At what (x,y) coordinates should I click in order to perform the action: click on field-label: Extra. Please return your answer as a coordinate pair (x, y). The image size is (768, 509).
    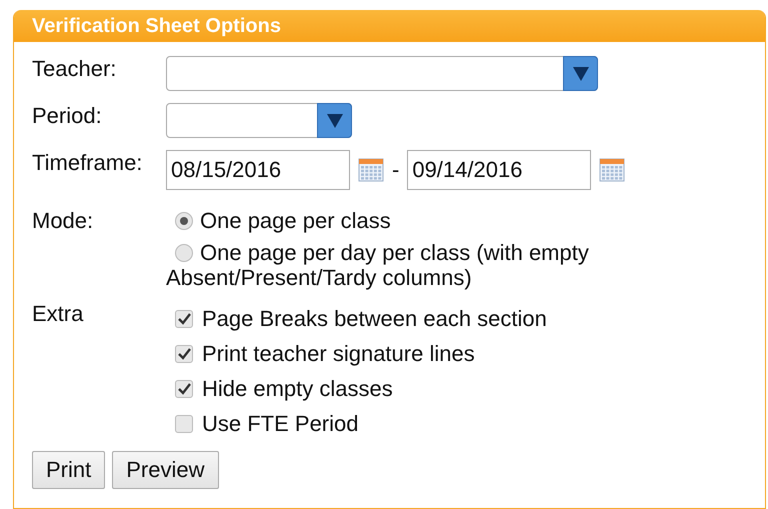
    Looking at the image, I should click on (58, 314).